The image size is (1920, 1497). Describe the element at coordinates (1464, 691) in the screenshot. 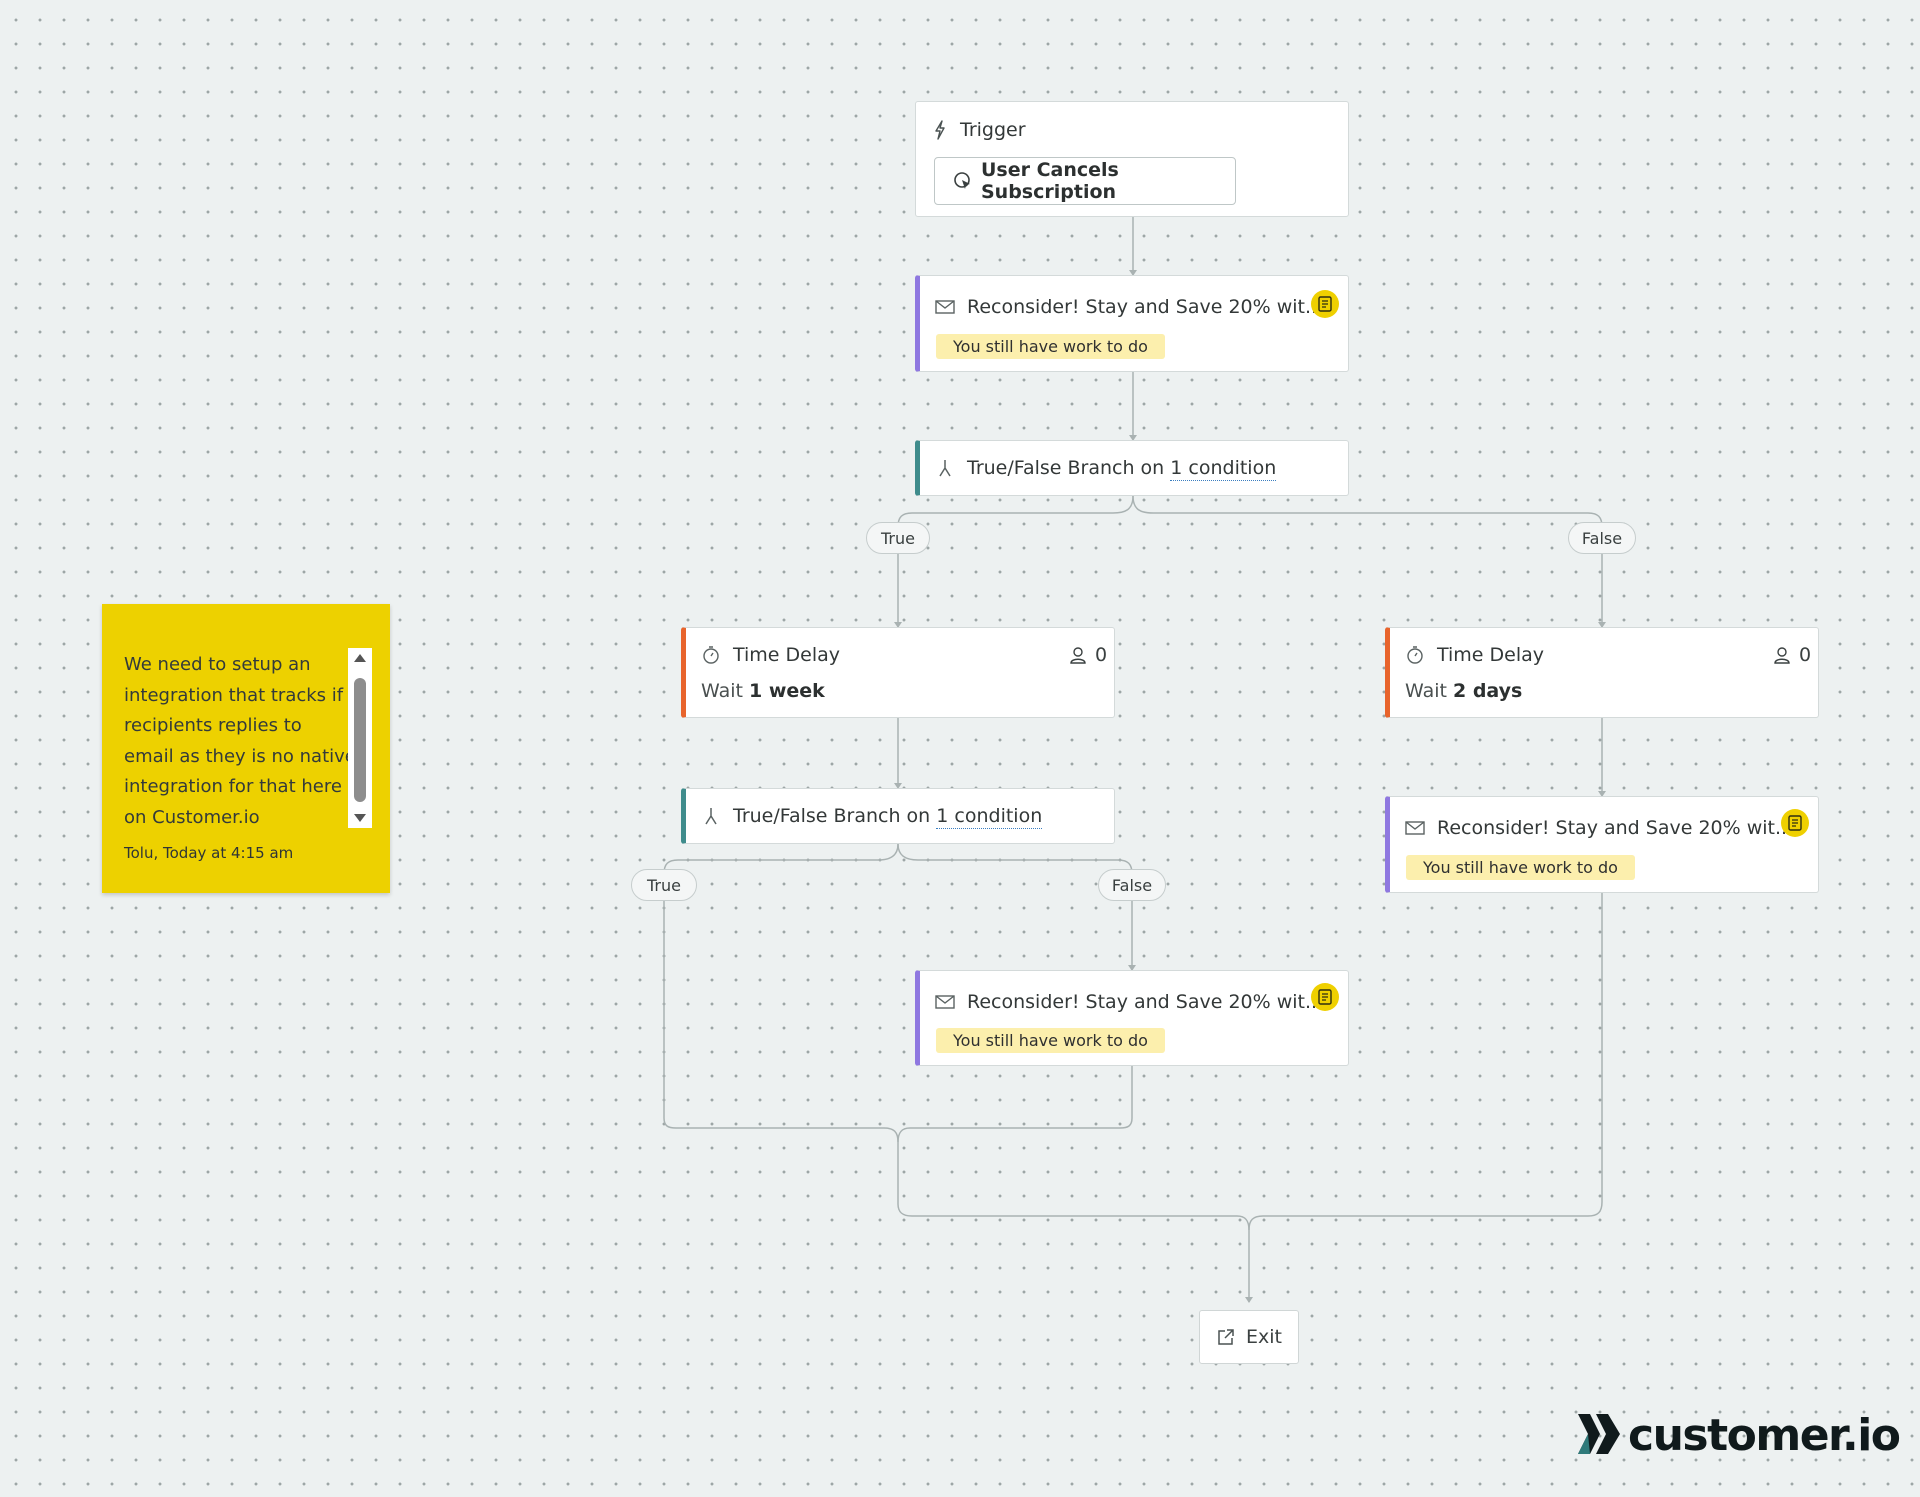

I see `wait-duration: Wait 2 days` at that location.